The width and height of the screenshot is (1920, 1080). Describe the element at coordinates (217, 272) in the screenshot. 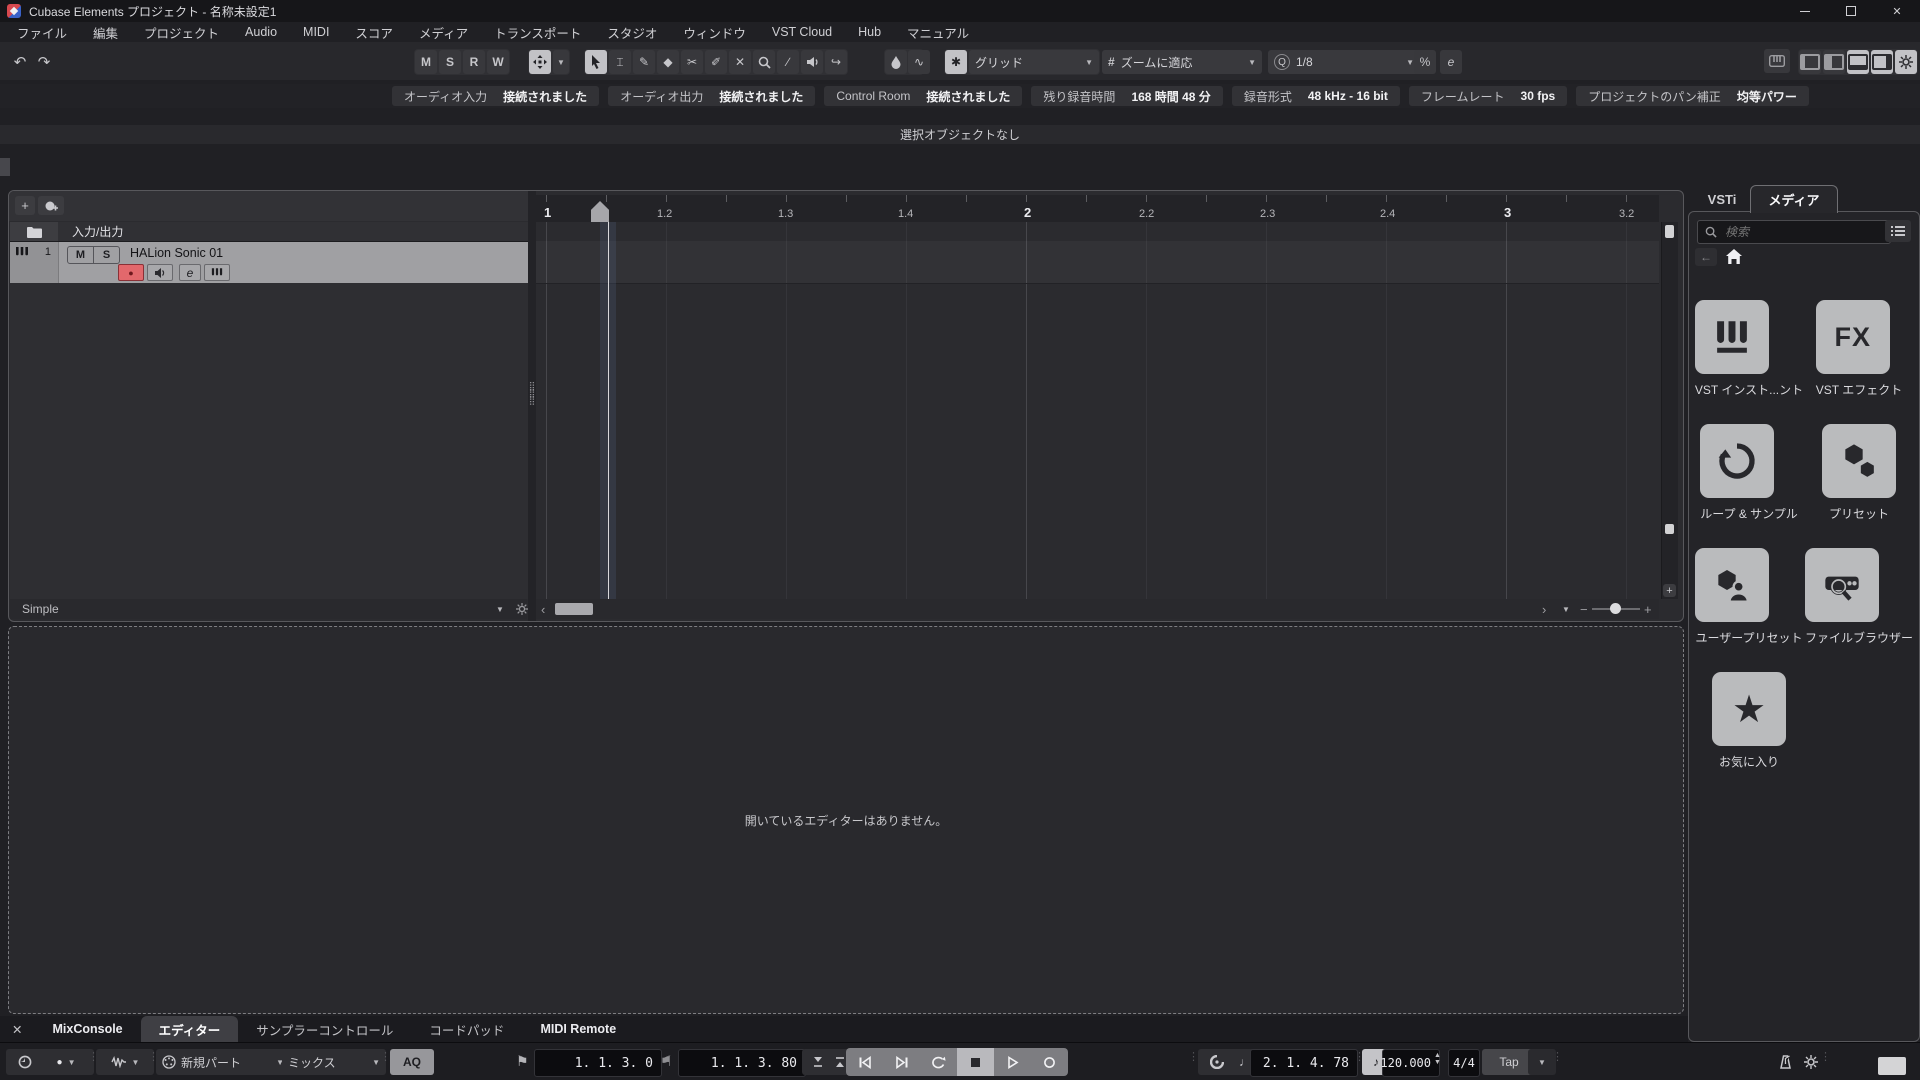

I see `open-instrument-button` at that location.